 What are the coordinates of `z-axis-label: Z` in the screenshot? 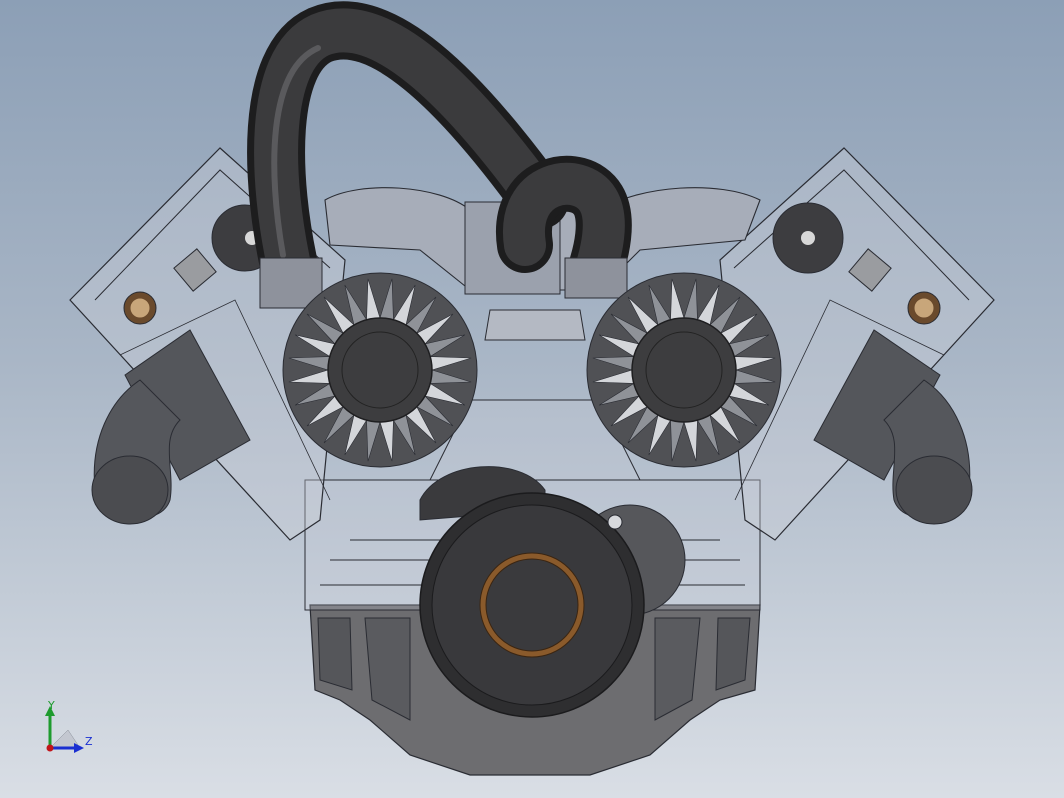 It's located at (89, 741).